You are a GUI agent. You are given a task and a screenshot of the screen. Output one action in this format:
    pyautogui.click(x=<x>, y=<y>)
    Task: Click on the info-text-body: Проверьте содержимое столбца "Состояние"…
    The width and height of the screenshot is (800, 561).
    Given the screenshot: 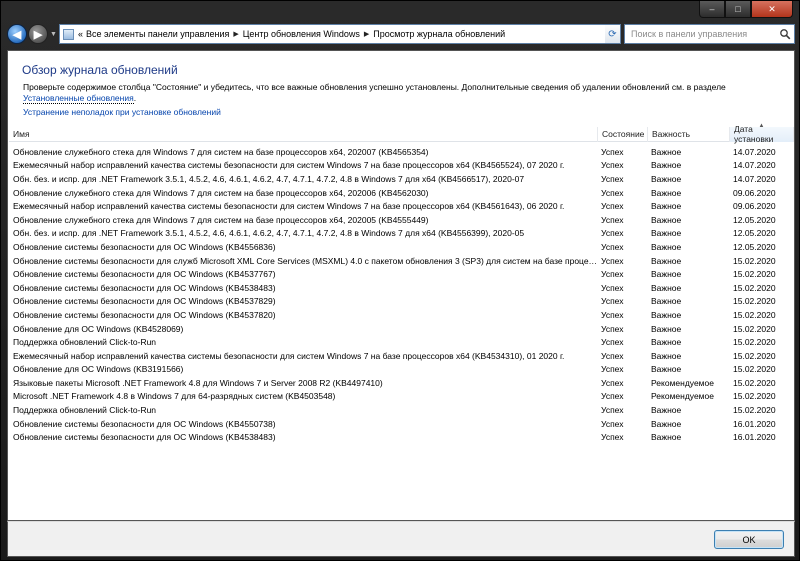 What is the action you would take?
    pyautogui.click(x=374, y=87)
    